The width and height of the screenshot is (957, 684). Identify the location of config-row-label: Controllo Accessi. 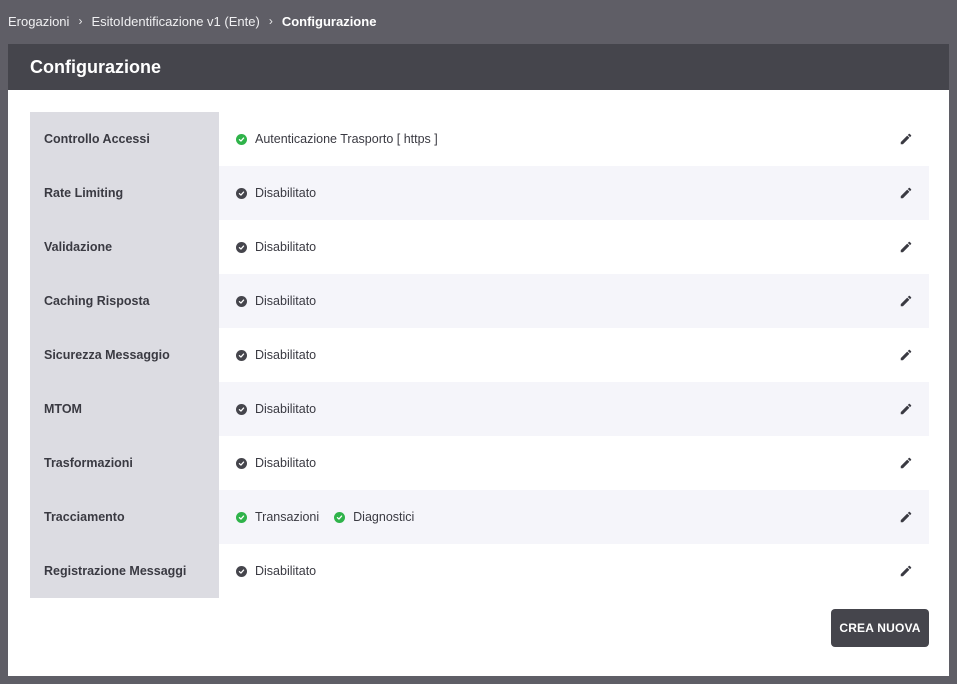
(124, 139).